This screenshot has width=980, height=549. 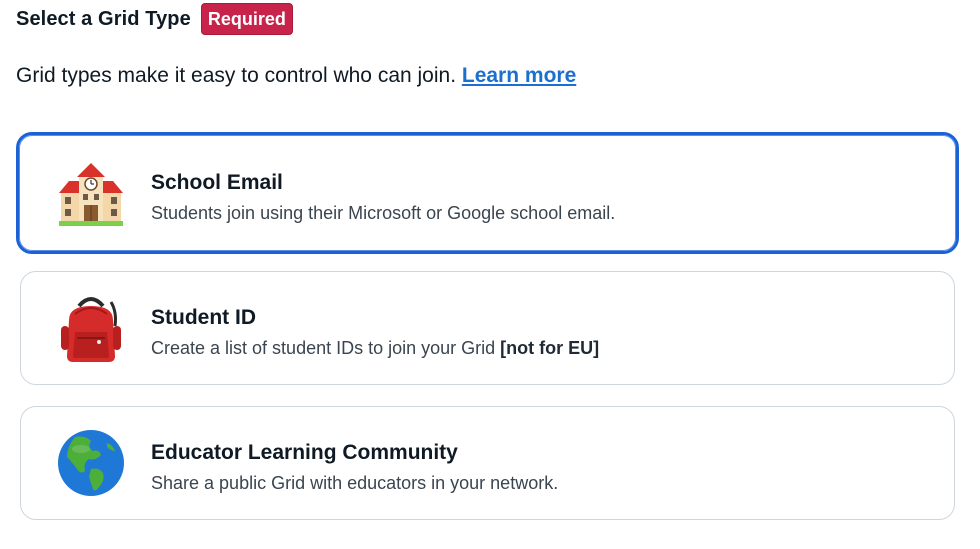 I want to click on option-subtitle-note: [not for EU], so click(x=550, y=348).